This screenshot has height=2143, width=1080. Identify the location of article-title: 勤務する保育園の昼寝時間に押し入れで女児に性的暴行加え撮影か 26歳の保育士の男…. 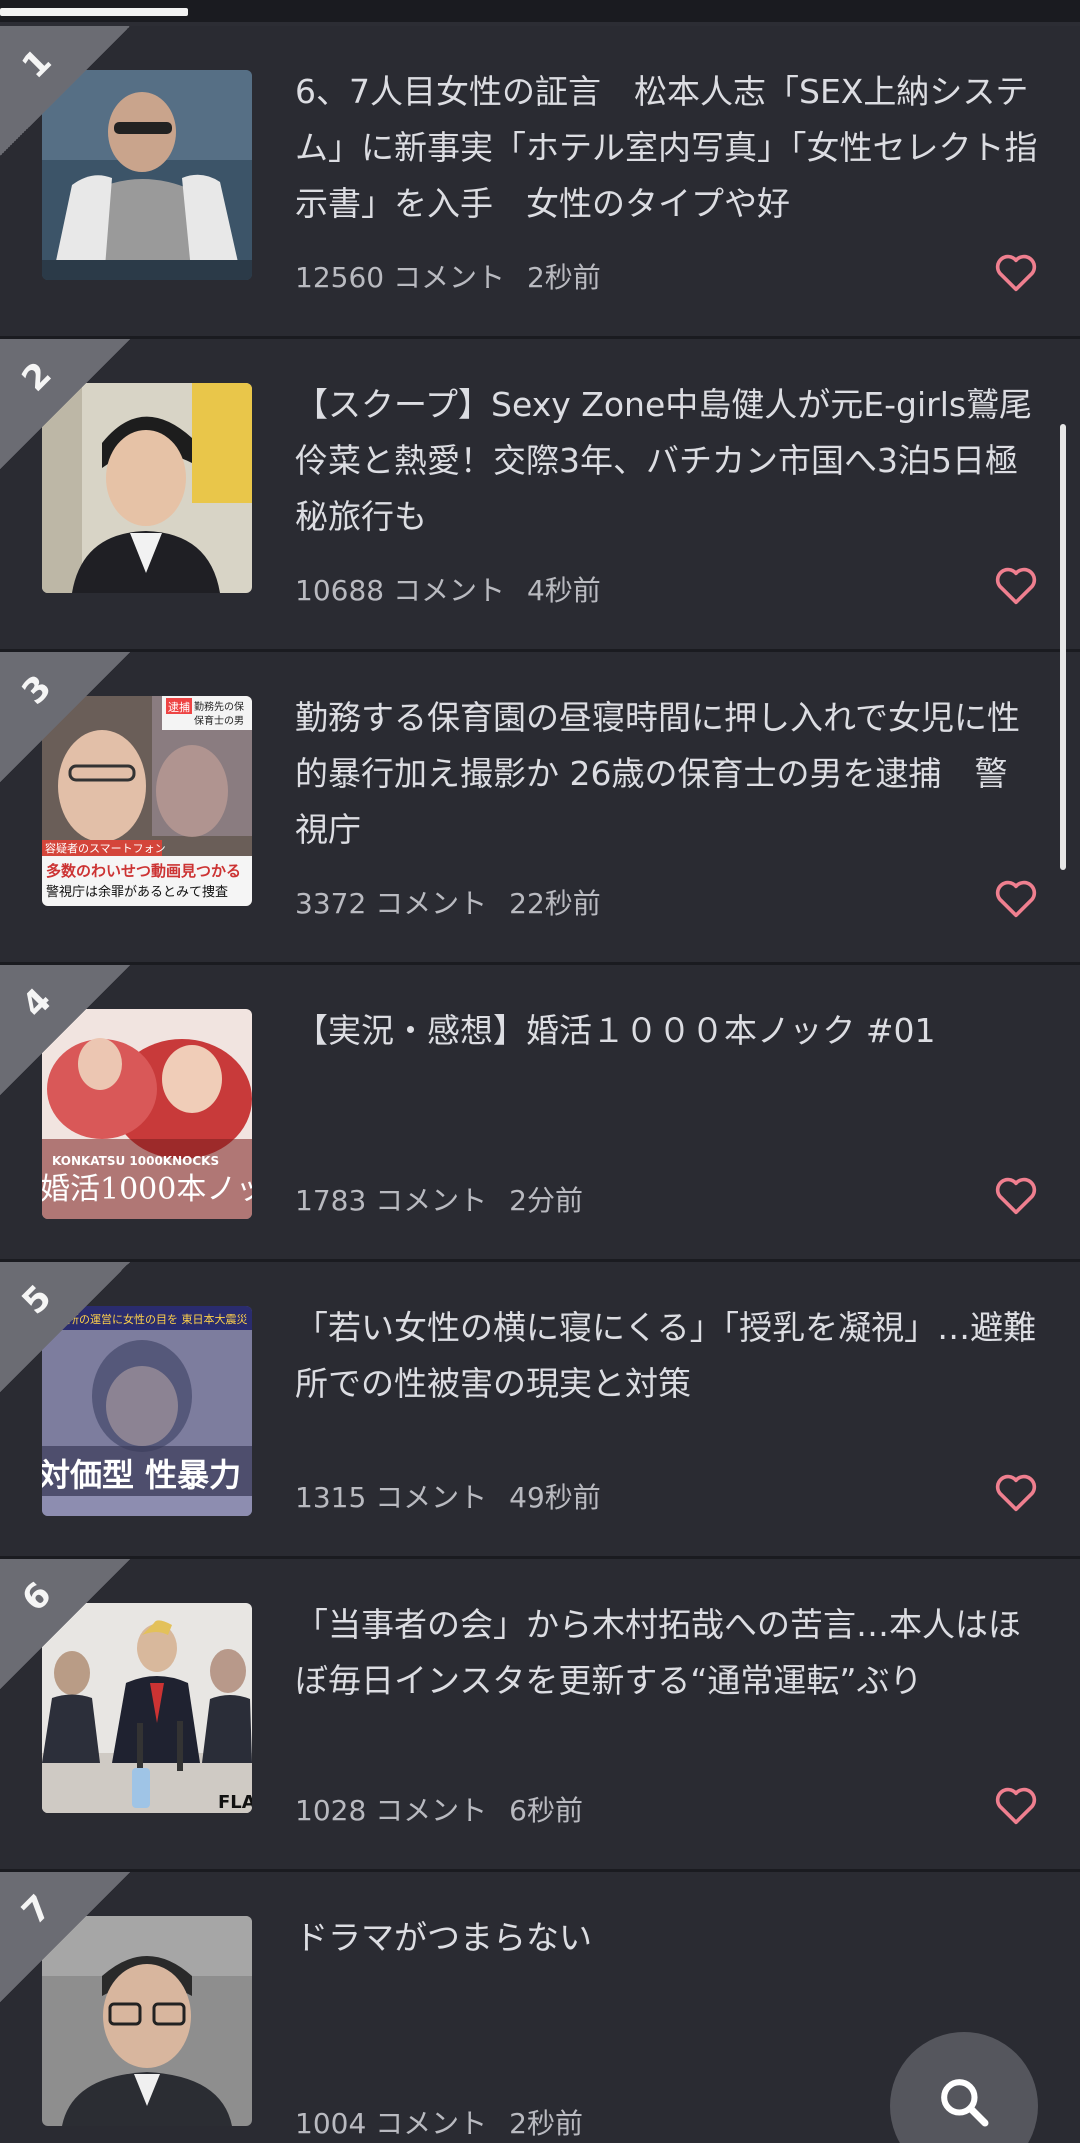
(667, 774).